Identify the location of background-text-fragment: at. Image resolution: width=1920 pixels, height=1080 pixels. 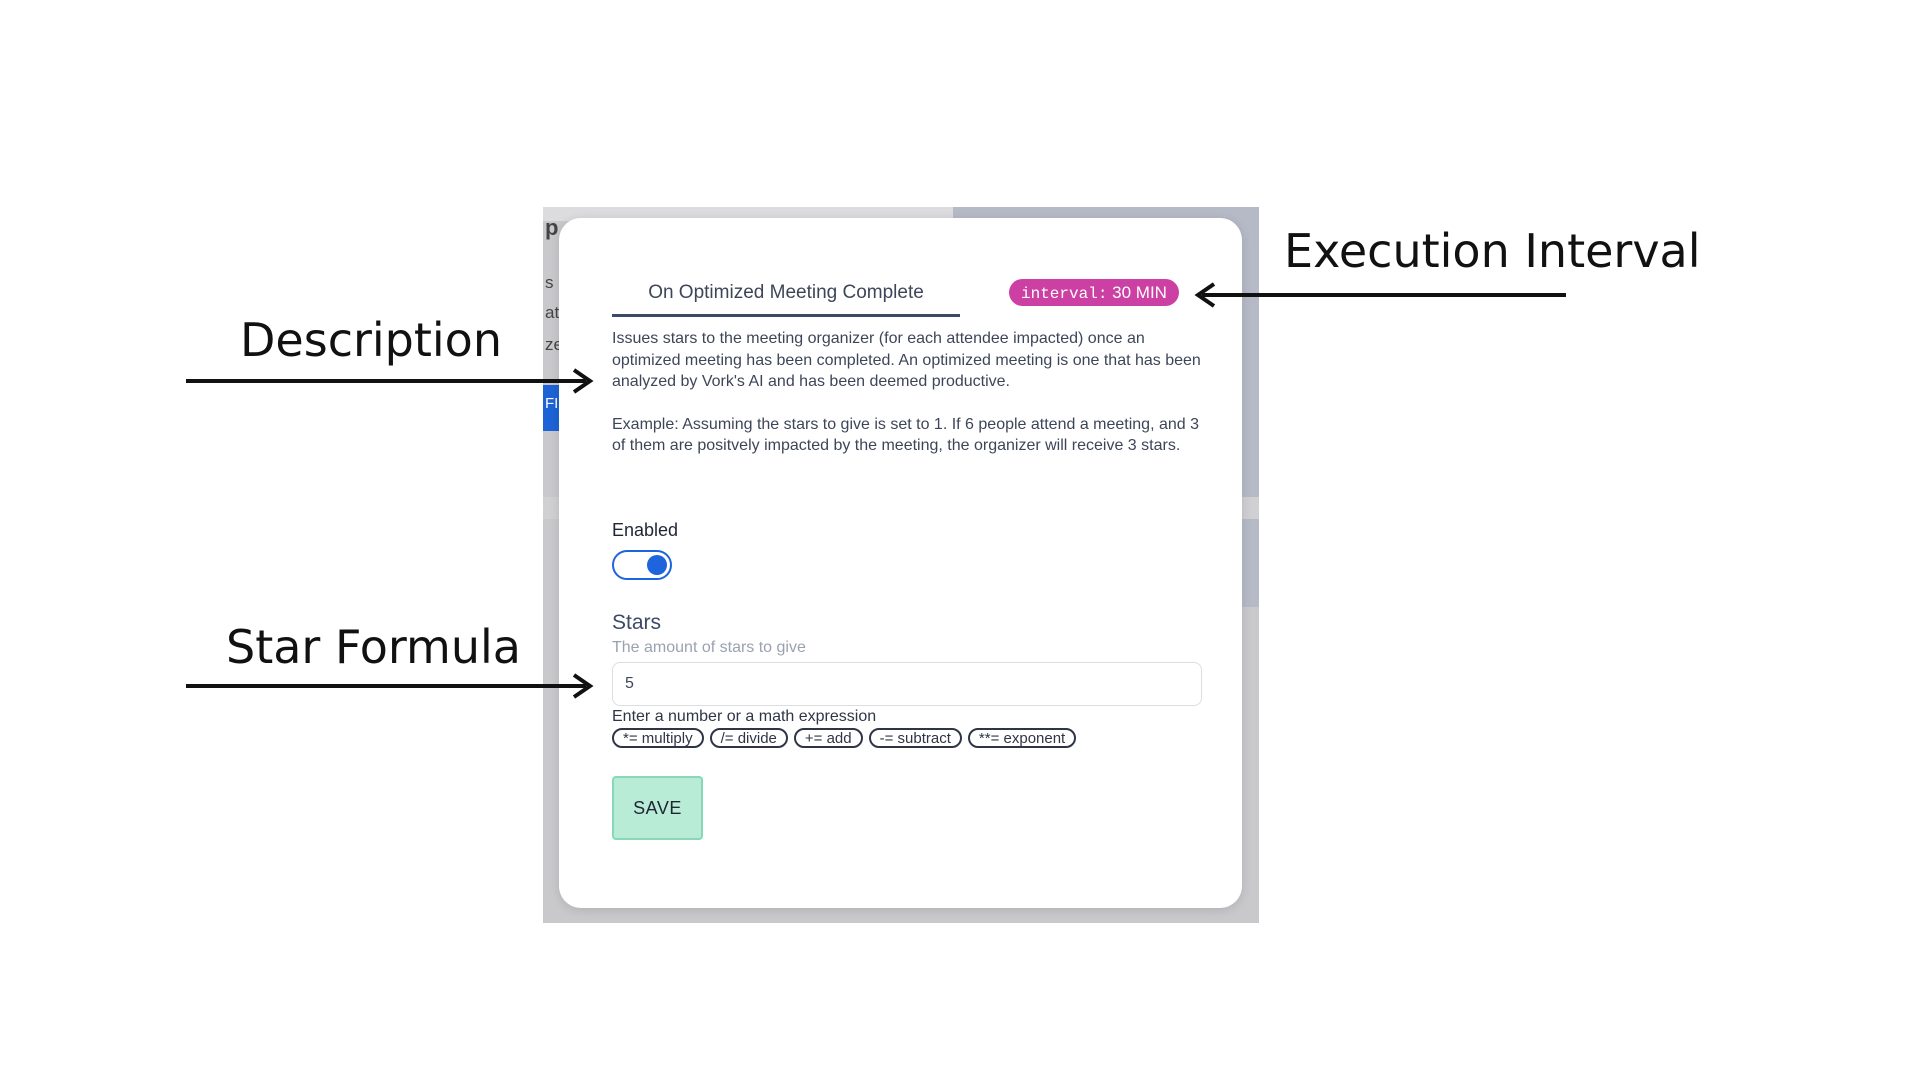
(552, 312).